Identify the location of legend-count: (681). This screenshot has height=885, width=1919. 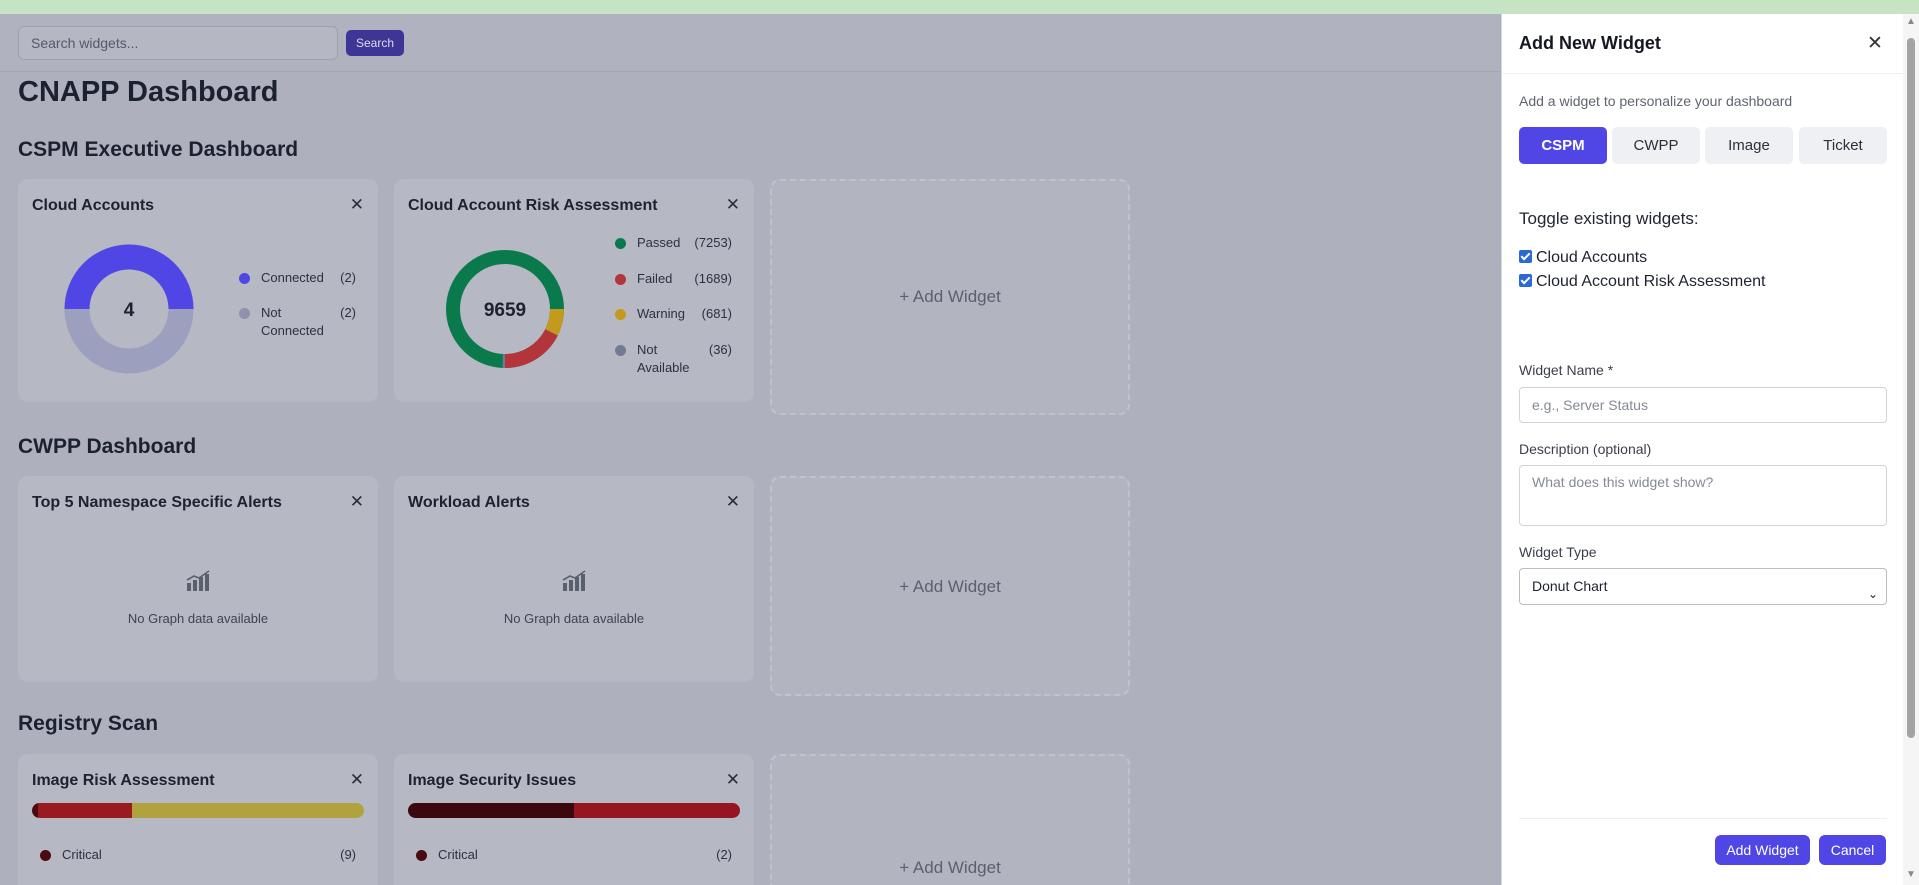
(716, 313).